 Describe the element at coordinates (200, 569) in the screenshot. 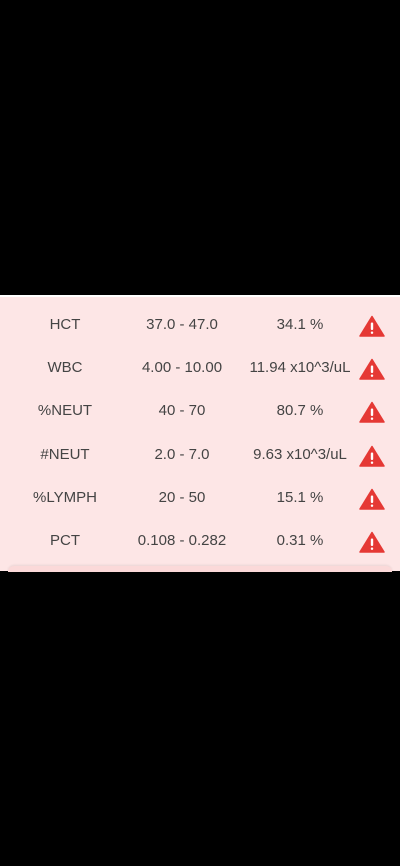

I see `next-card-edge` at that location.